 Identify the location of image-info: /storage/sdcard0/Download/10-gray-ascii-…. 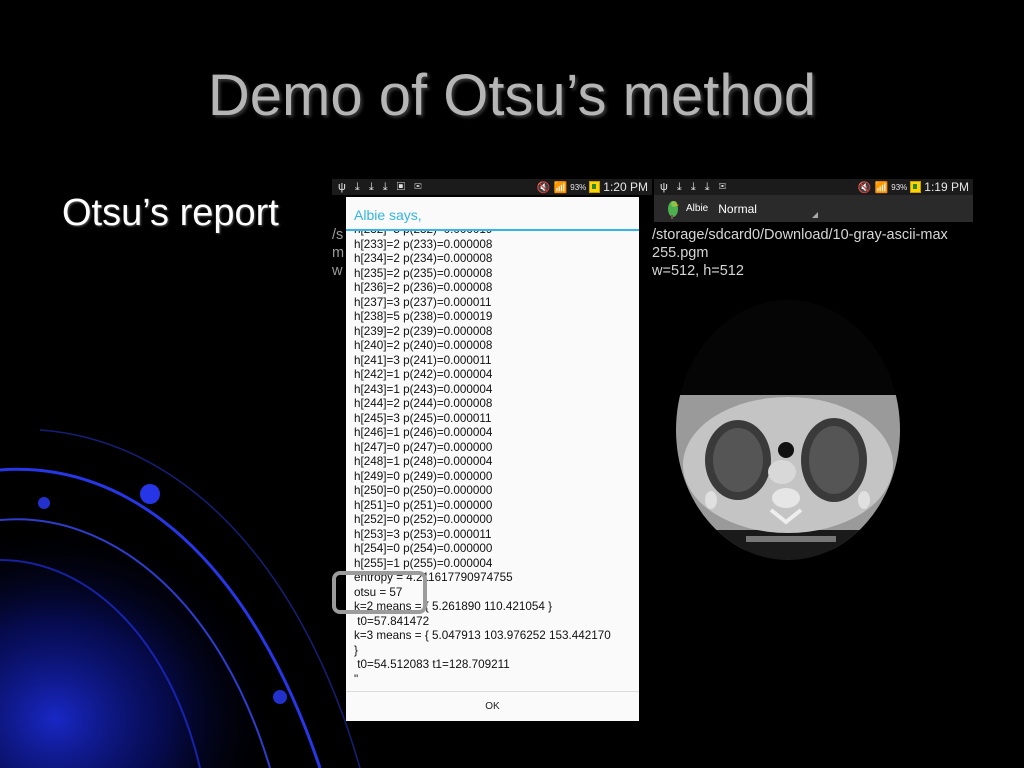
(812, 253).